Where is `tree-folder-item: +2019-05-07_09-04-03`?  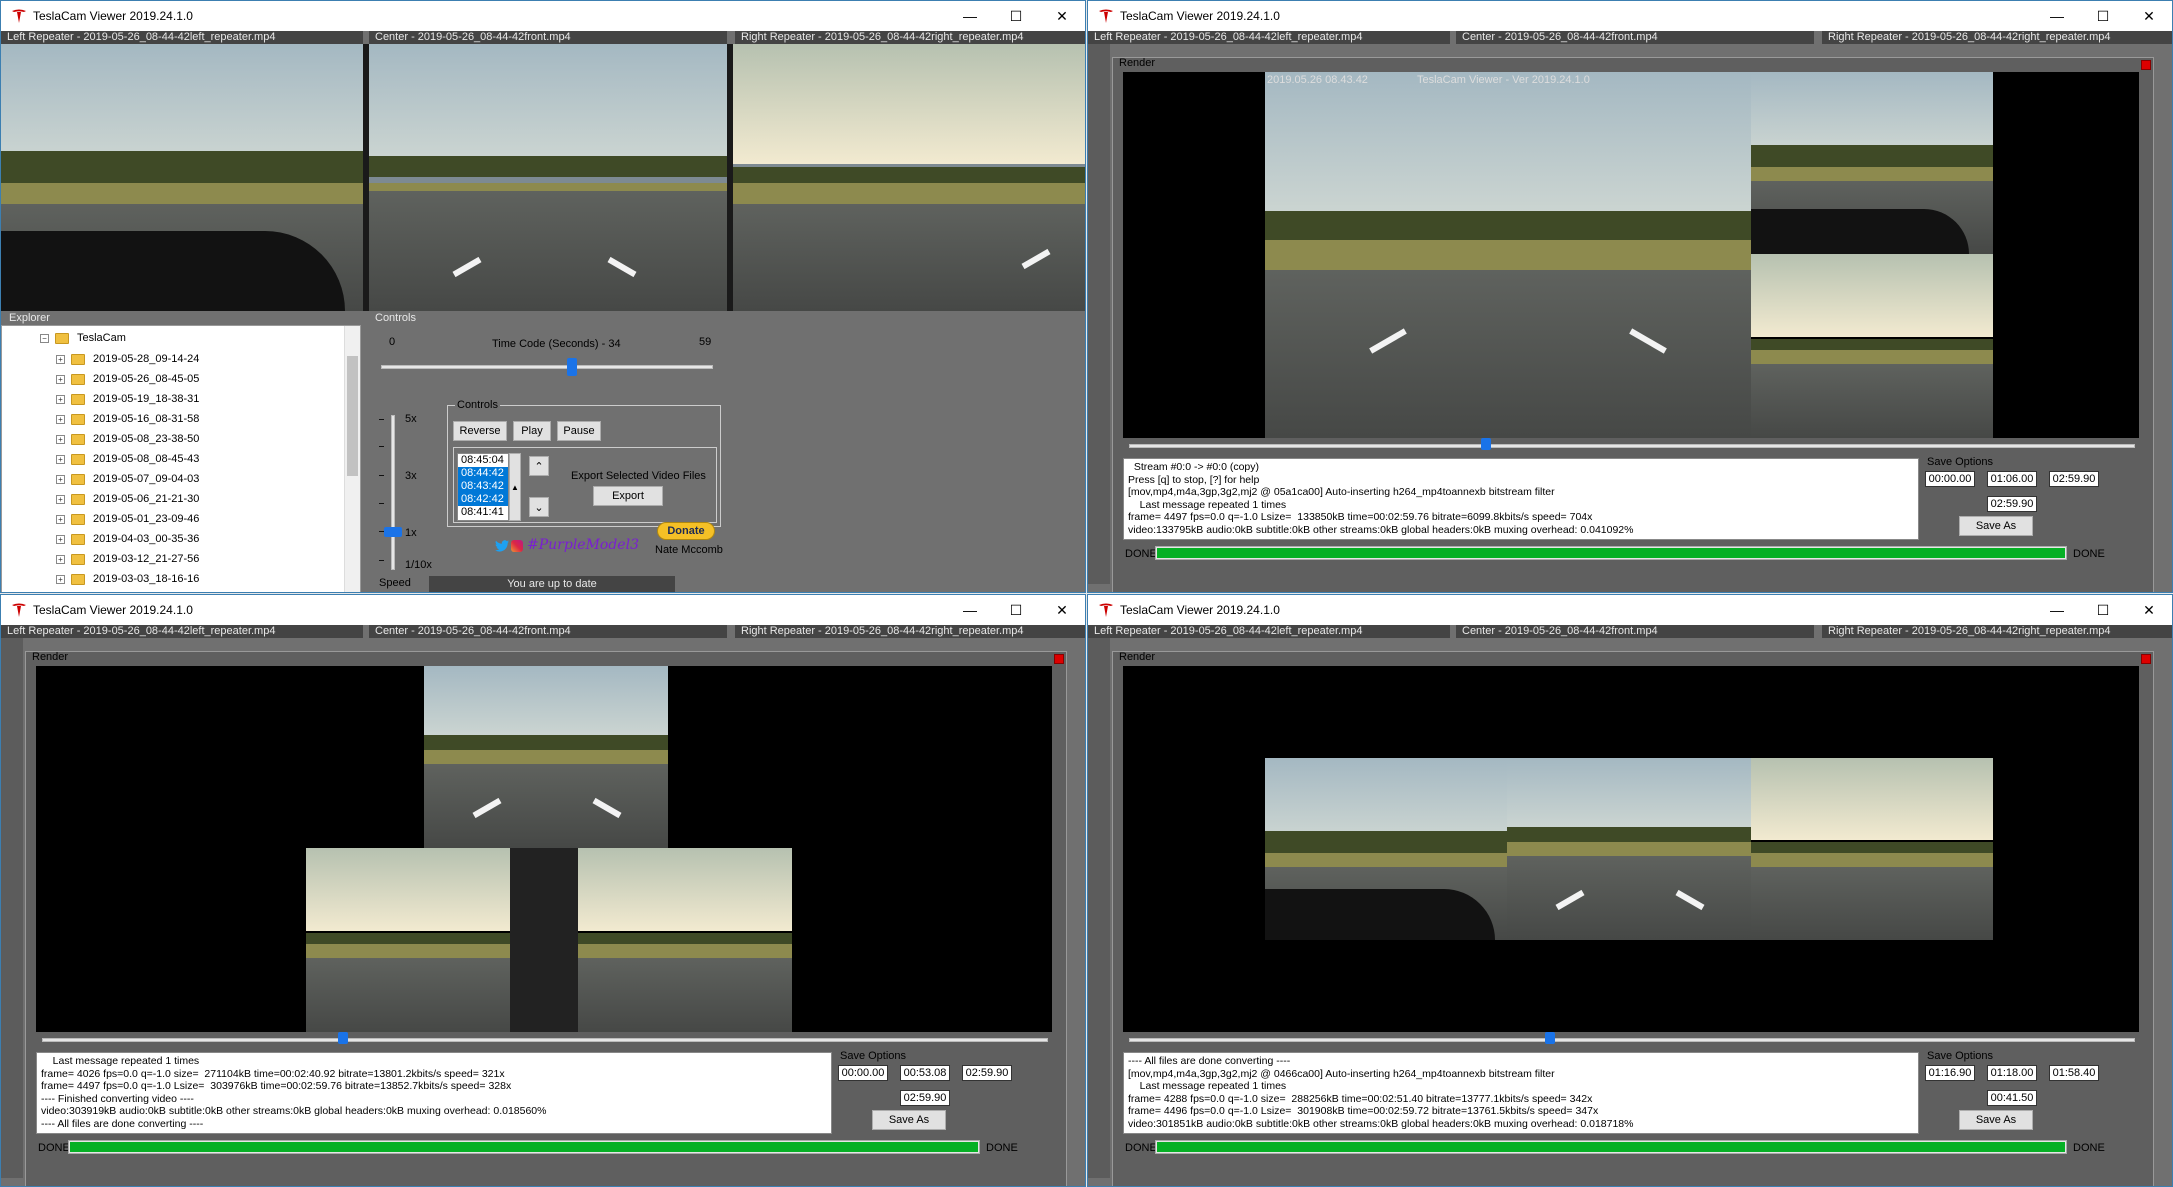 tree-folder-item: +2019-05-07_09-04-03 is located at coordinates (127, 479).